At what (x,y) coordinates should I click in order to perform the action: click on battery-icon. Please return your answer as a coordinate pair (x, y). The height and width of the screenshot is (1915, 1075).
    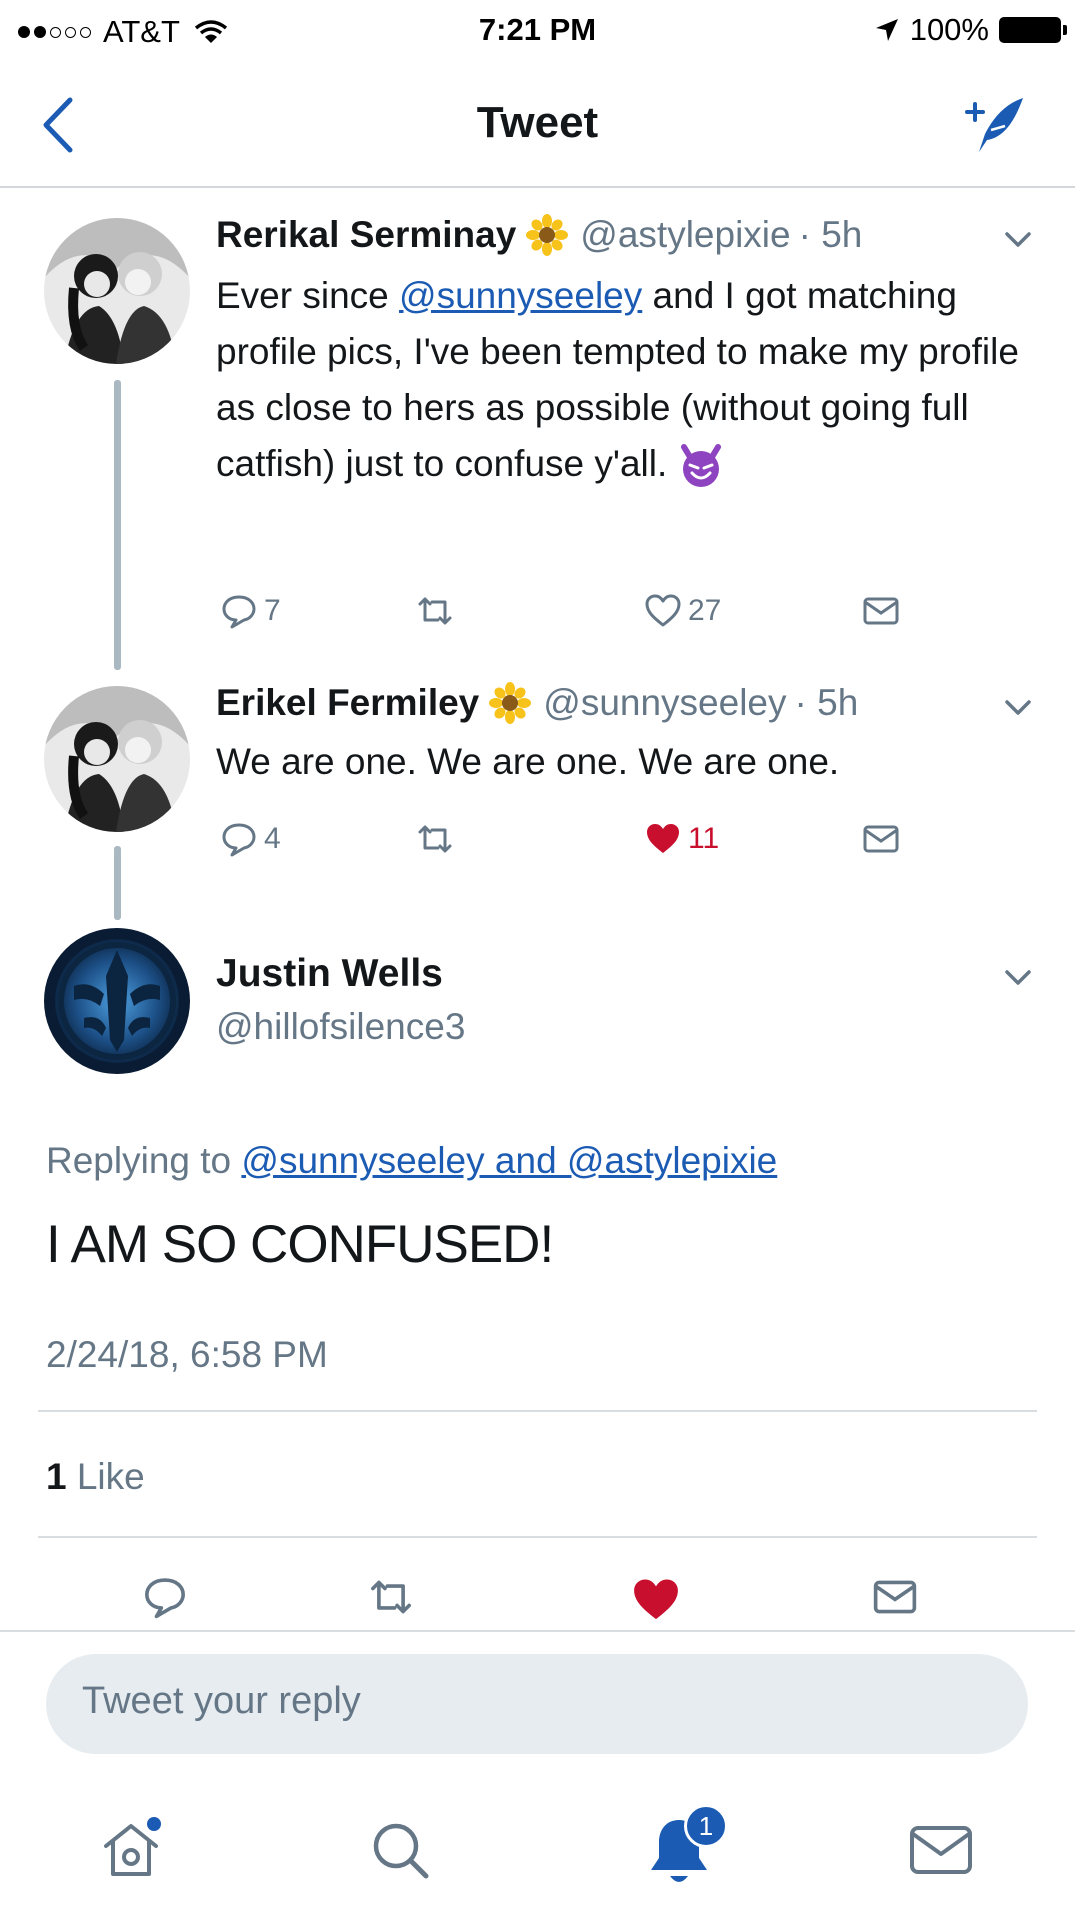
    Looking at the image, I should click on (1033, 30).